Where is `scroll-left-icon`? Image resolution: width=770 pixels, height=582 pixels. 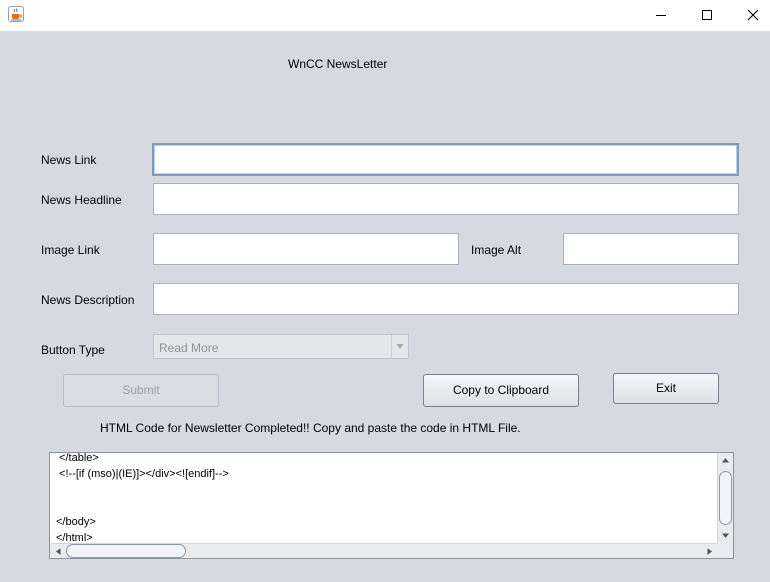
scroll-left-icon is located at coordinates (58, 551).